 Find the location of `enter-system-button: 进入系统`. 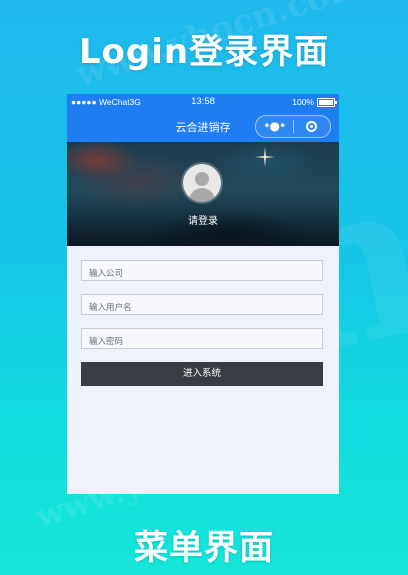

enter-system-button: 进入系统 is located at coordinates (202, 374).